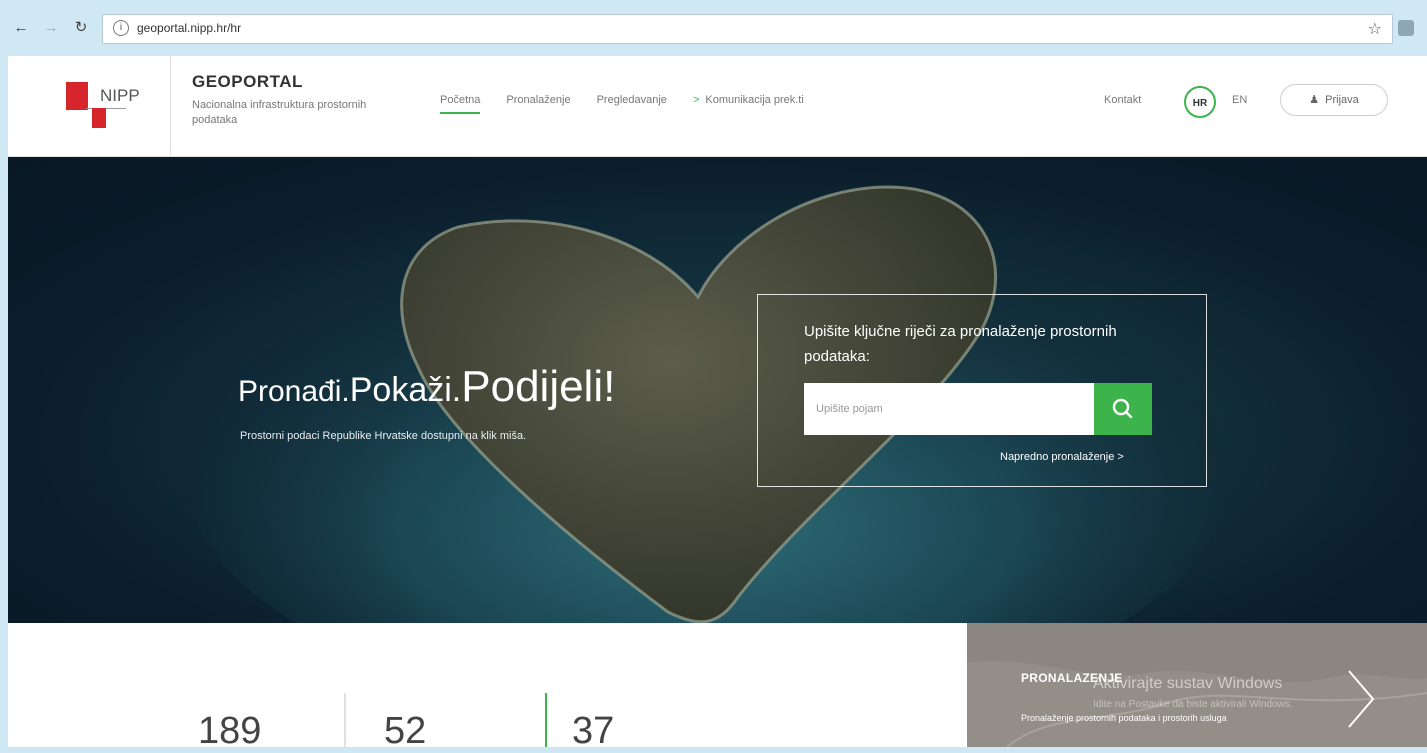 The width and height of the screenshot is (1427, 753). I want to click on forward-icon: →, so click(51, 28).